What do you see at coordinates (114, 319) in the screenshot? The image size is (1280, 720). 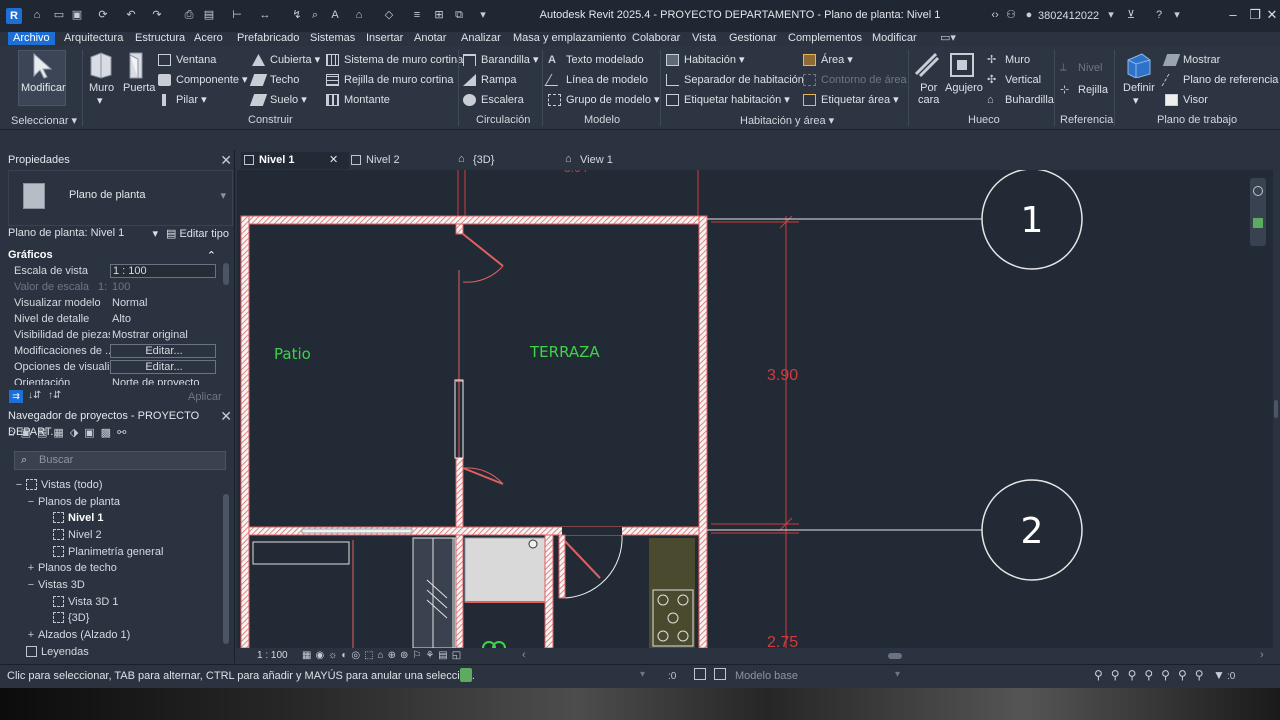 I see `prop-detail-level: Nivel de detalle Alto` at bounding box center [114, 319].